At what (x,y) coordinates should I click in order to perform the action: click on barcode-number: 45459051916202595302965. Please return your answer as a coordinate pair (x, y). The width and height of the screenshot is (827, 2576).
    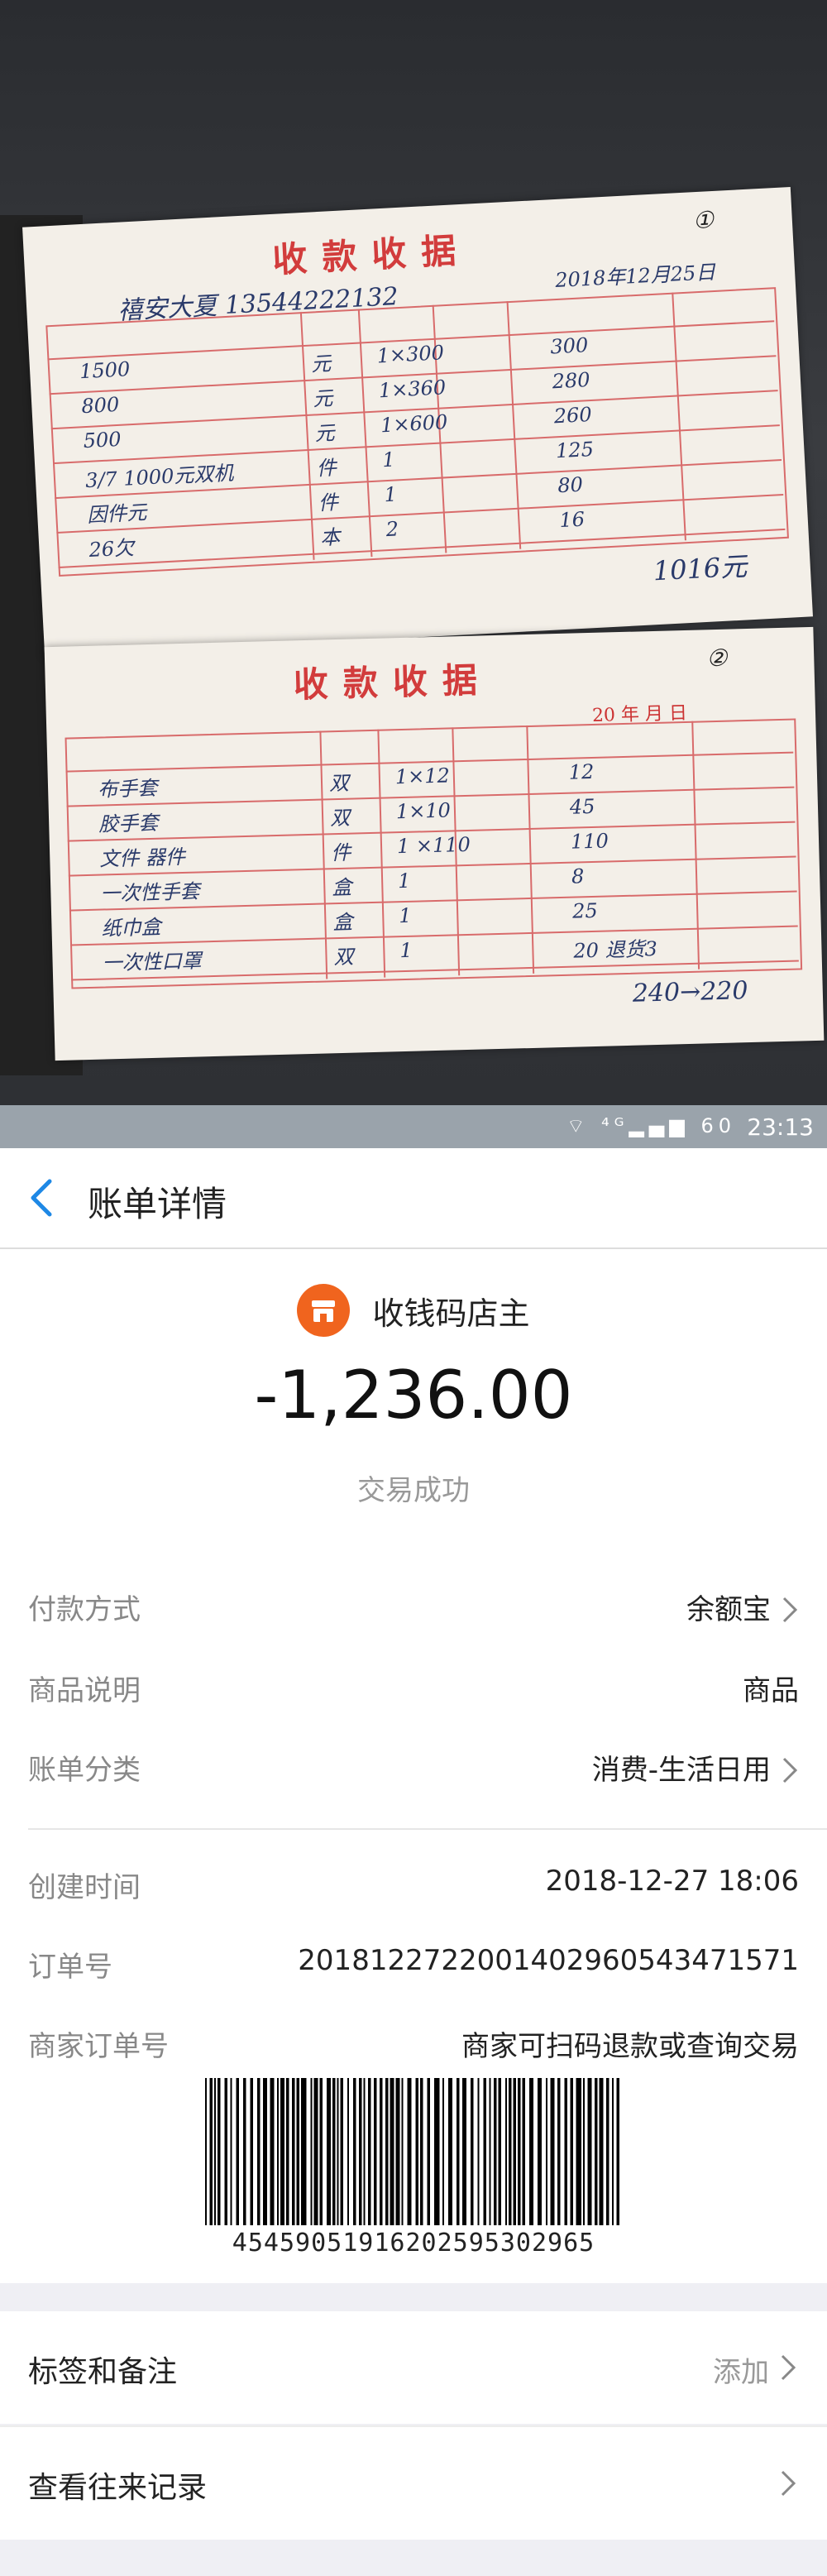
    Looking at the image, I should click on (413, 2244).